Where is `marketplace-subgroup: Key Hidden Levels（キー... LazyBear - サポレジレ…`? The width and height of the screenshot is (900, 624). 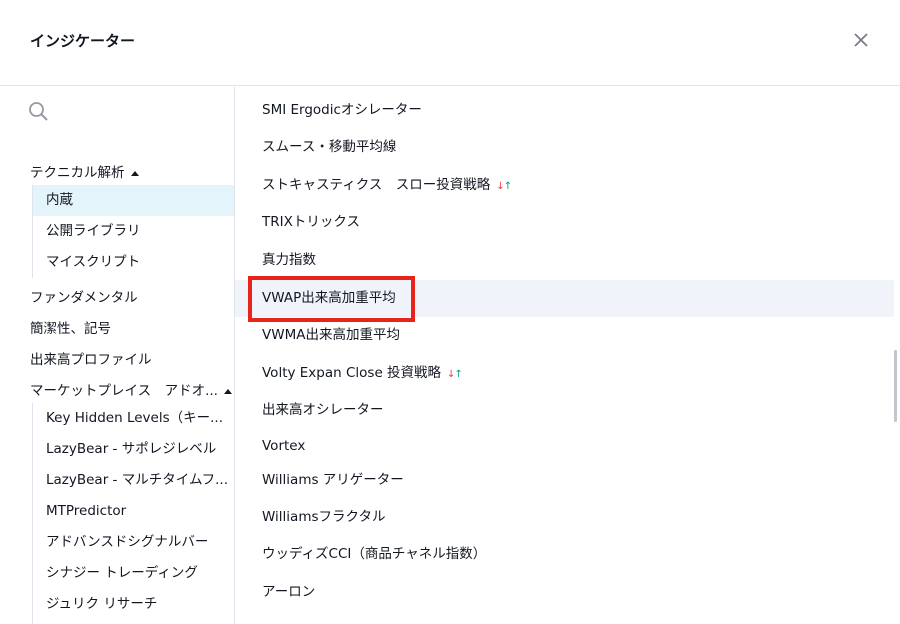 marketplace-subgroup: Key Hidden Levels（キー... LazyBear - サポレジレ… is located at coordinates (133, 513).